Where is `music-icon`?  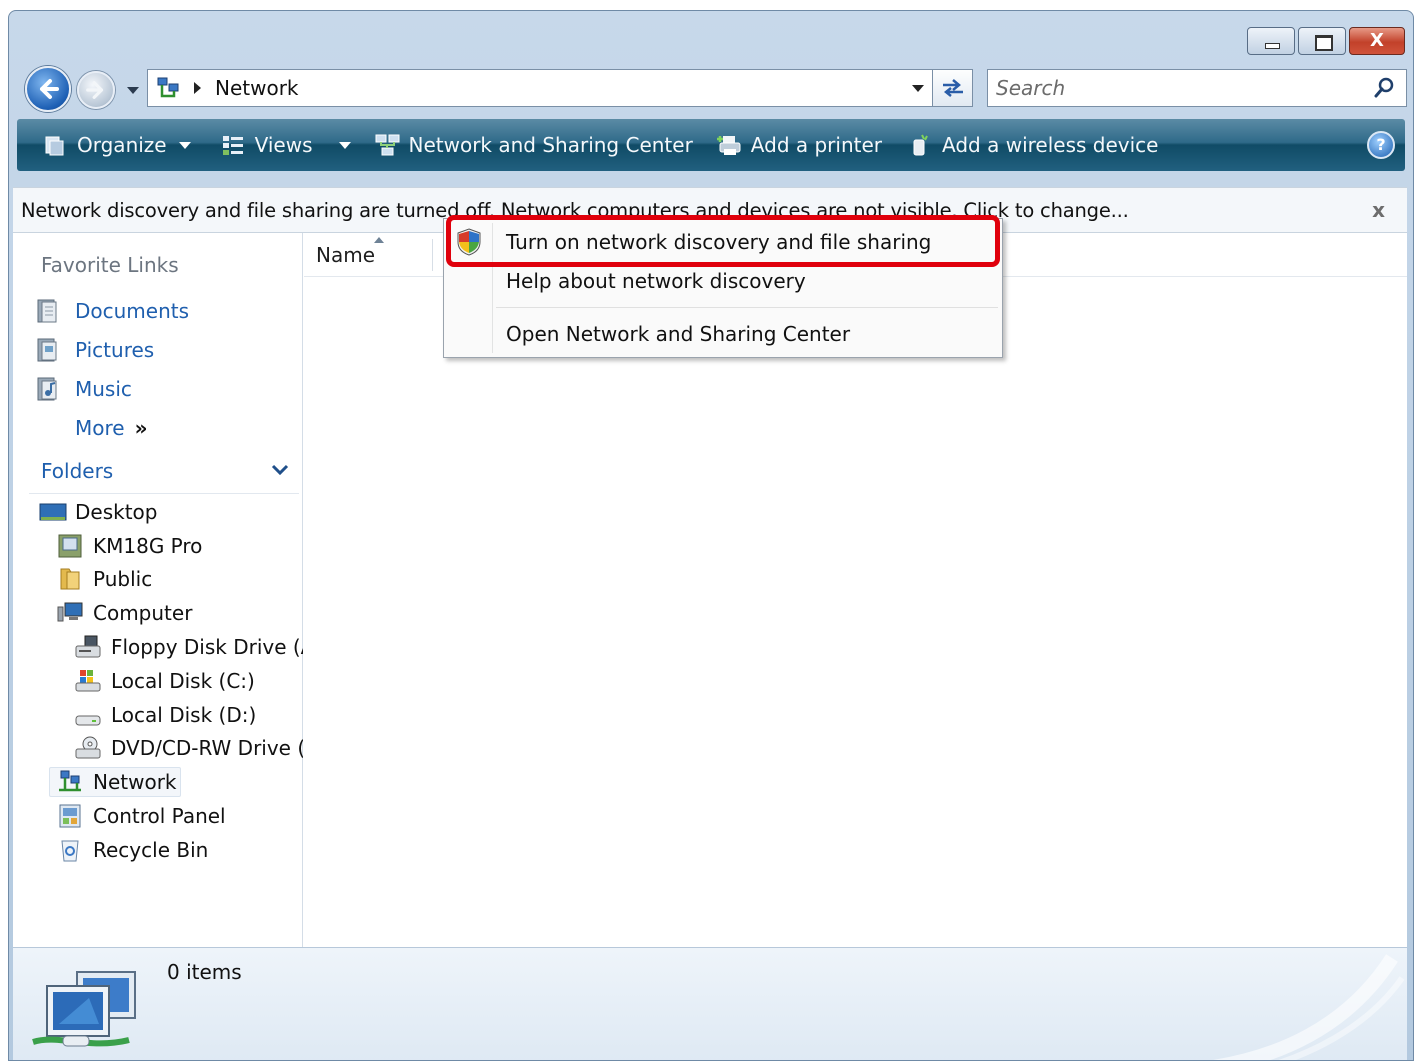
music-icon is located at coordinates (48, 389).